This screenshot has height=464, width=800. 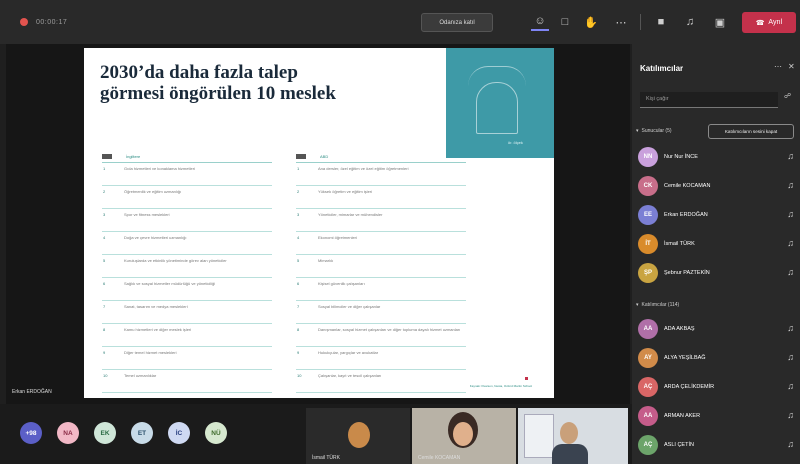 I want to click on mute-all-button: Katılımcıların sesini kapat, so click(x=751, y=131).